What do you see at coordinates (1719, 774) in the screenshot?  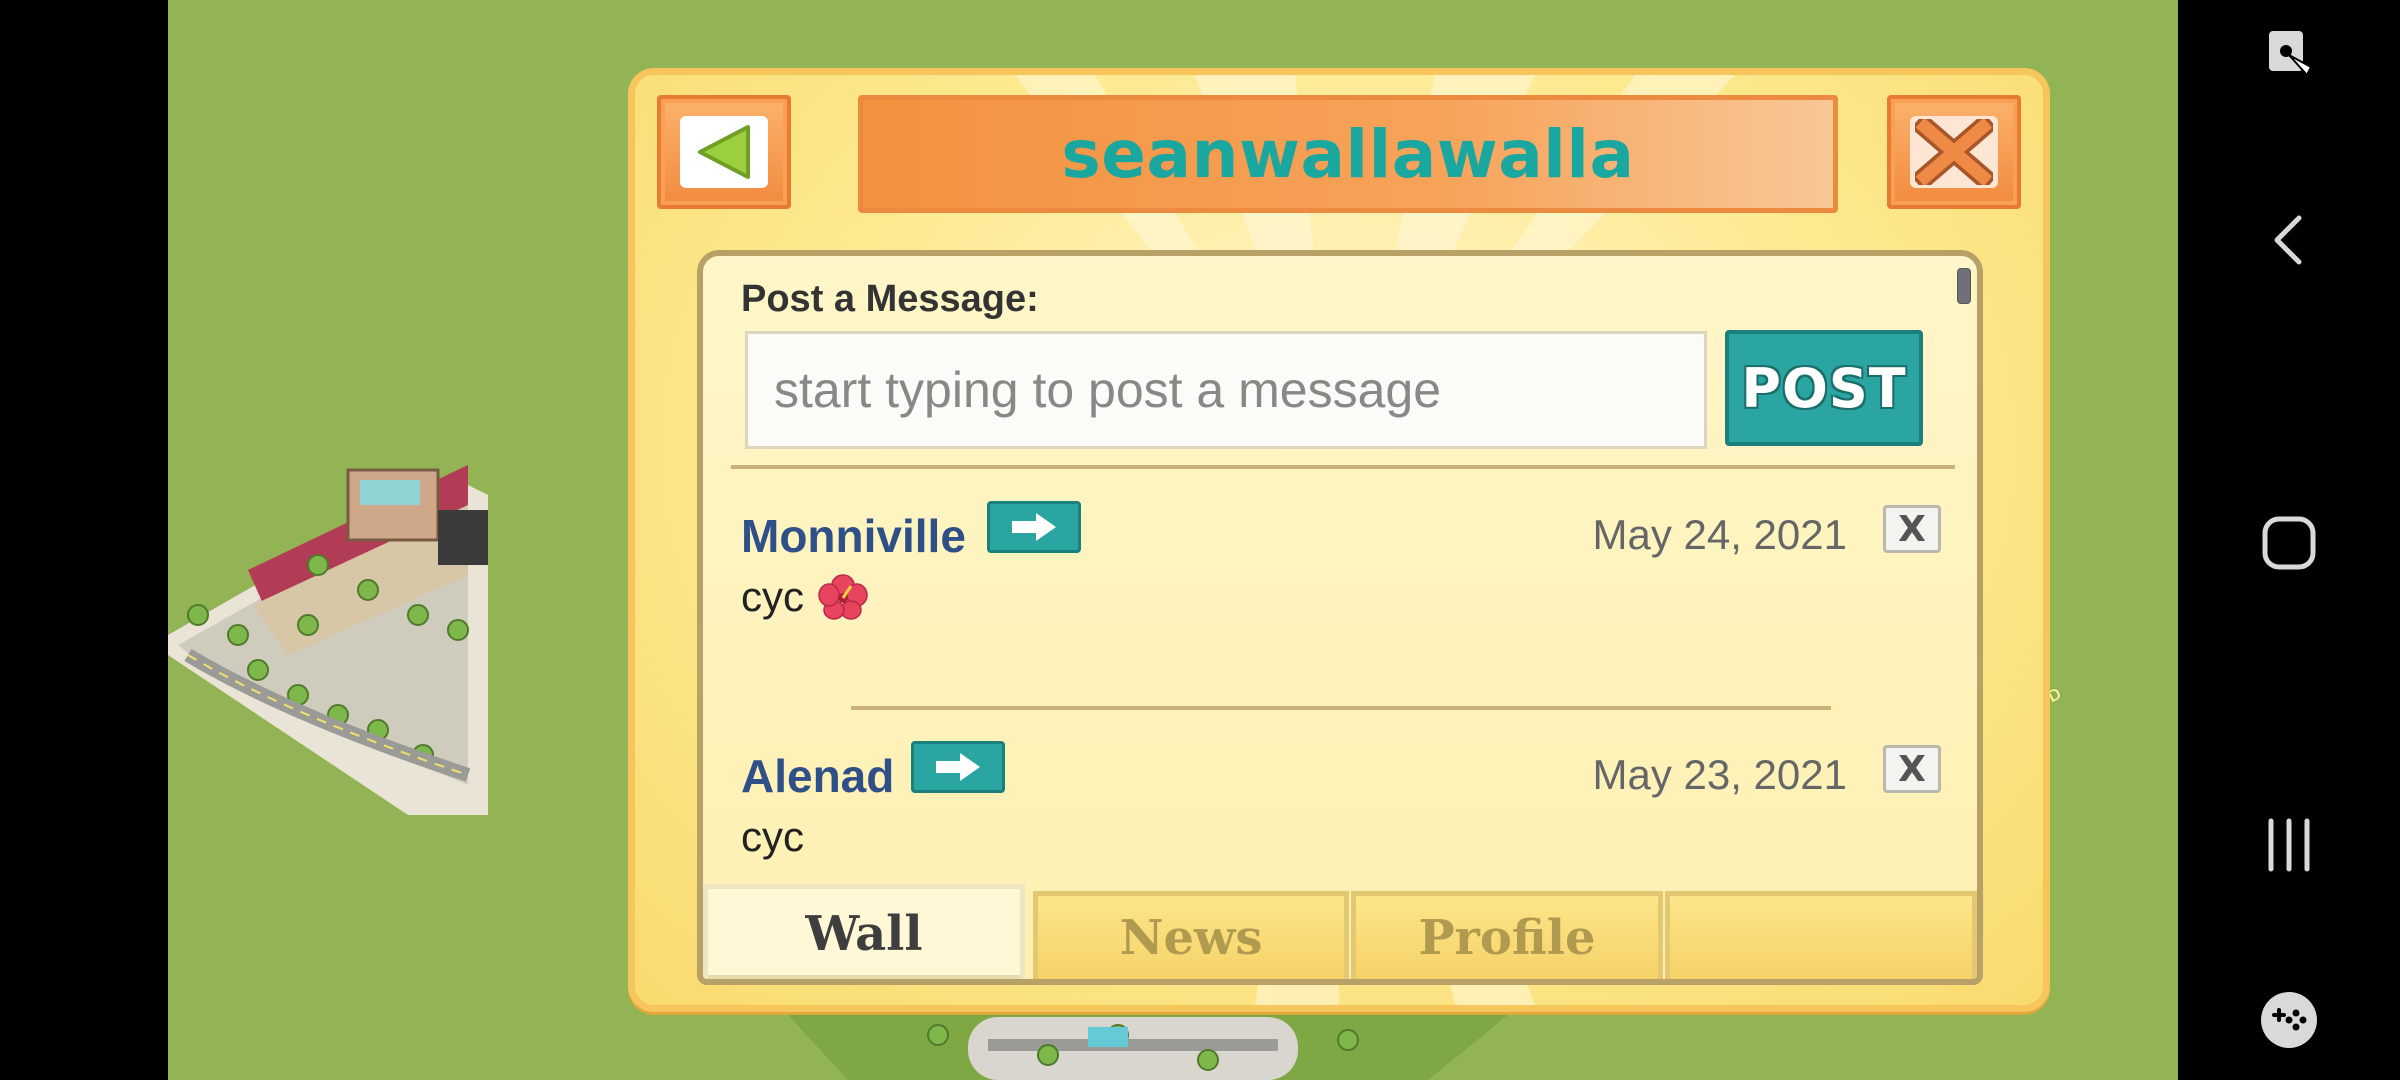 I see `message-date: May 23, 2021` at bounding box center [1719, 774].